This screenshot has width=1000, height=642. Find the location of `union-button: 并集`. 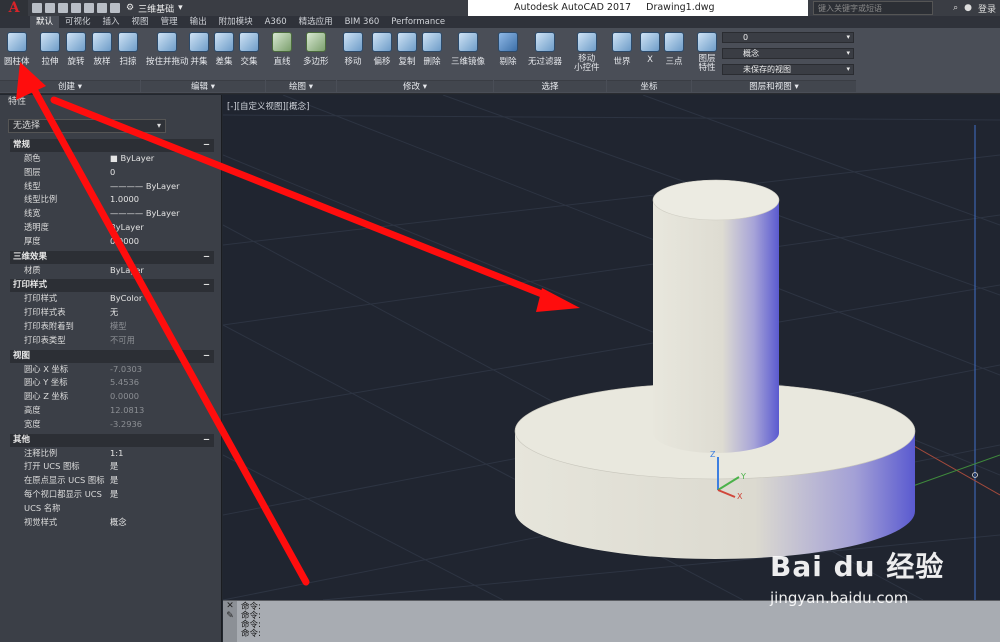

union-button: 并集 is located at coordinates (199, 49).